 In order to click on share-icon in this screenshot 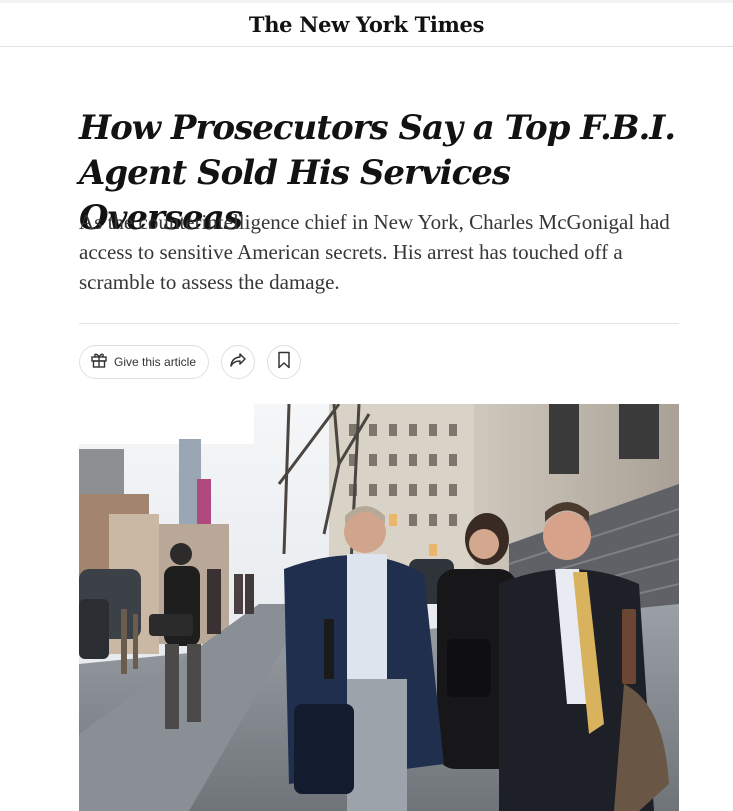, I will do `click(238, 362)`.